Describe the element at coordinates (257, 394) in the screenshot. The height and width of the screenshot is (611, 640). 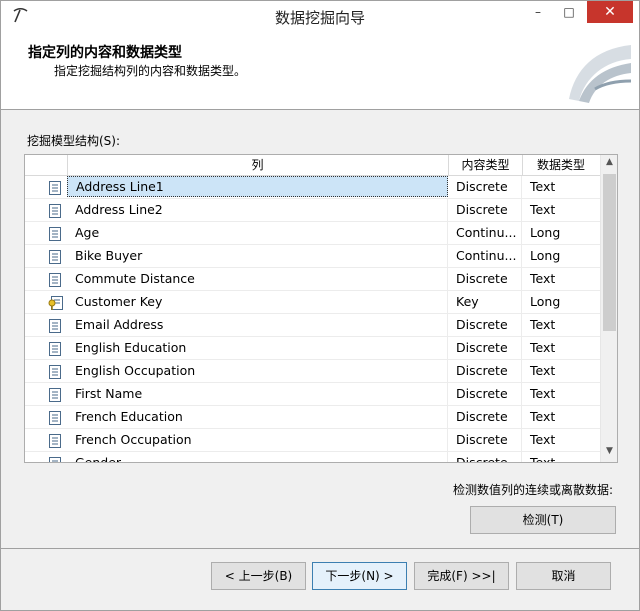
I see `column-name-cell: First Name` at that location.